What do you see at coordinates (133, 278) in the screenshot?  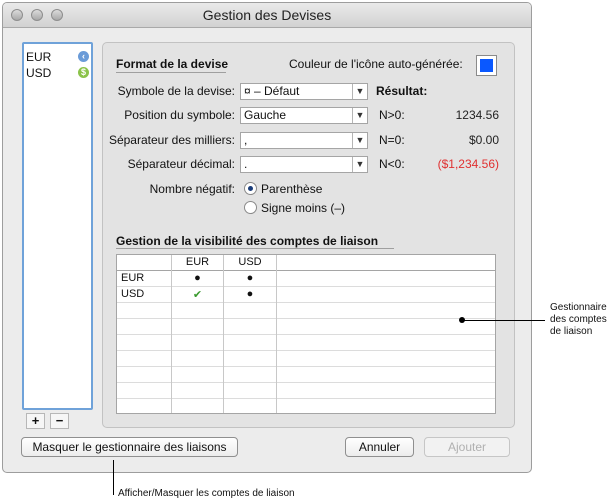 I see `row-label-eur: EUR` at bounding box center [133, 278].